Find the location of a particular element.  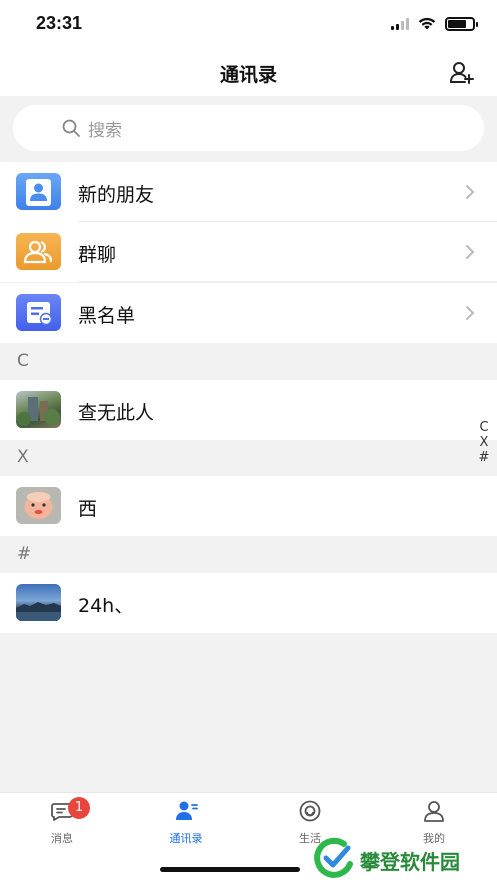

search-placeholder: 搜索 is located at coordinates (105, 131).